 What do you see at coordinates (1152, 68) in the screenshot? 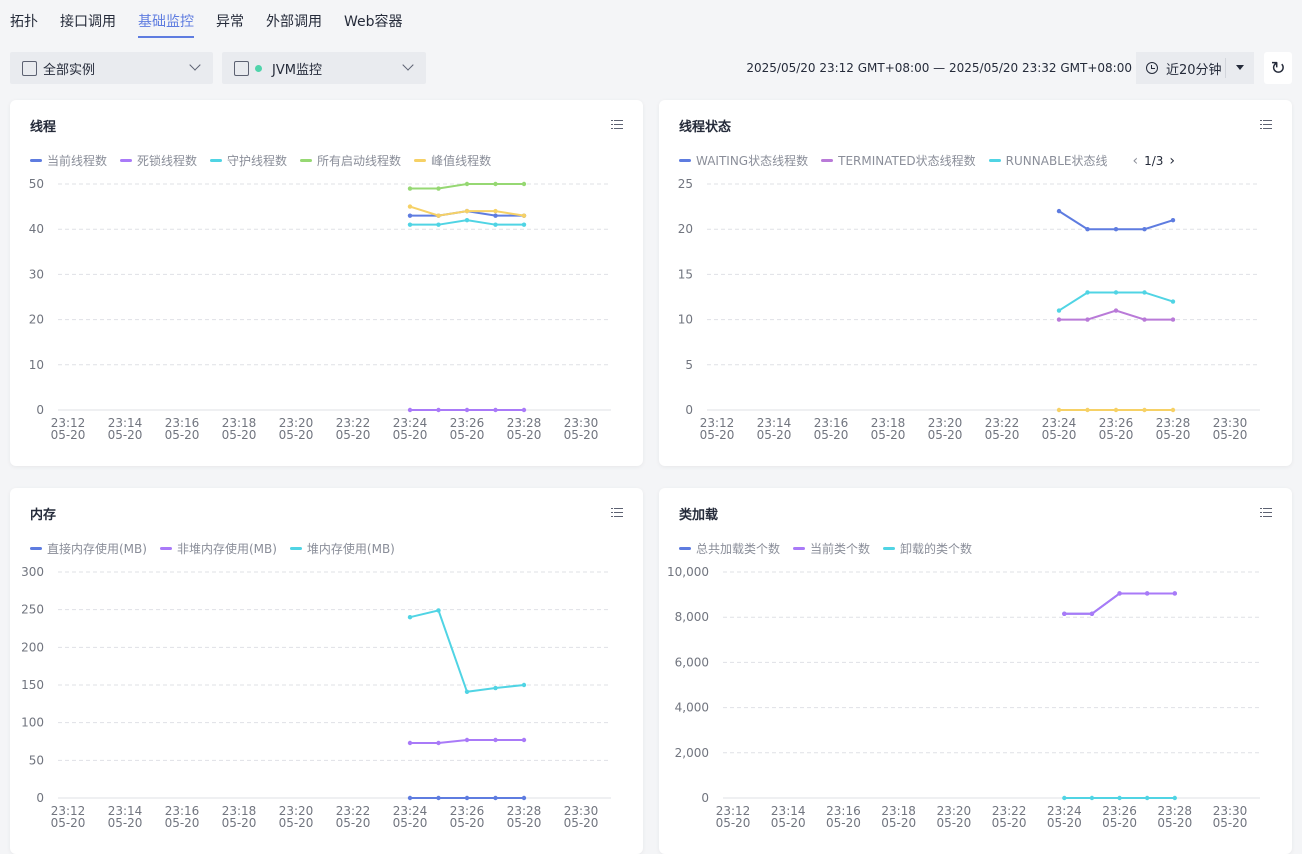
I see `clock-icon` at bounding box center [1152, 68].